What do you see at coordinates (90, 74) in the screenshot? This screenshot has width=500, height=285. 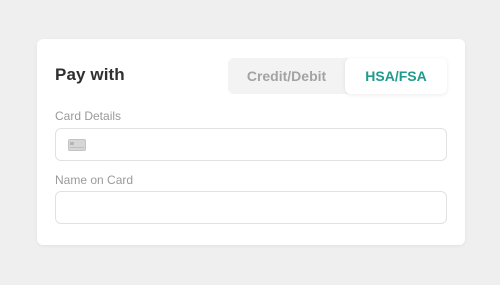 I see `pay-with-title: Pay with` at bounding box center [90, 74].